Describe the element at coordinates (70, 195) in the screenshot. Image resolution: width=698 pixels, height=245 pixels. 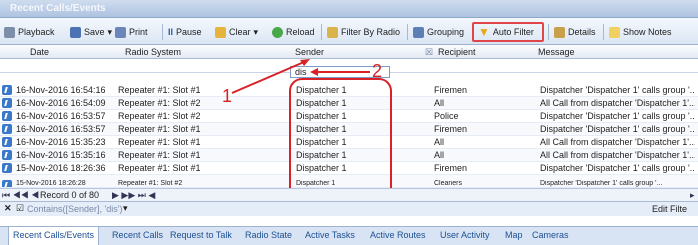
I see `record-counter: Record 0 of 80` at that location.